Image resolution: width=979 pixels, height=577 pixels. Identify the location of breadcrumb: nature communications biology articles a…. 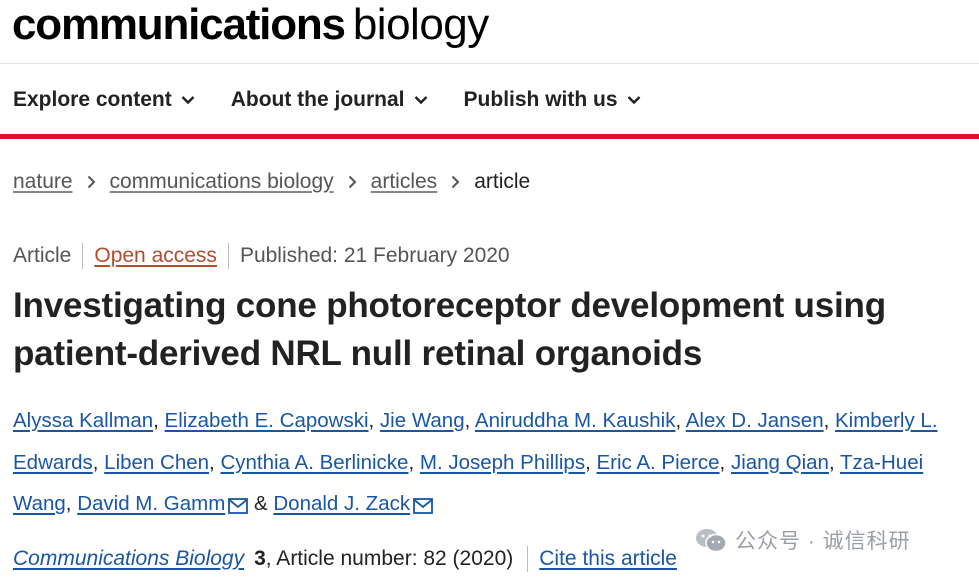
(271, 182).